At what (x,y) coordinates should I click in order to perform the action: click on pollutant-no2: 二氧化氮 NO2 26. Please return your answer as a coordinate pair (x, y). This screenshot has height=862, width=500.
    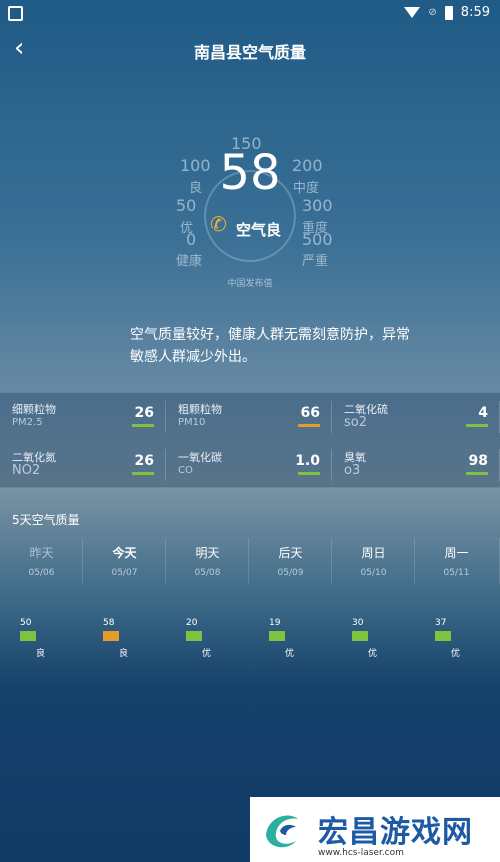
    Looking at the image, I should click on (83, 465).